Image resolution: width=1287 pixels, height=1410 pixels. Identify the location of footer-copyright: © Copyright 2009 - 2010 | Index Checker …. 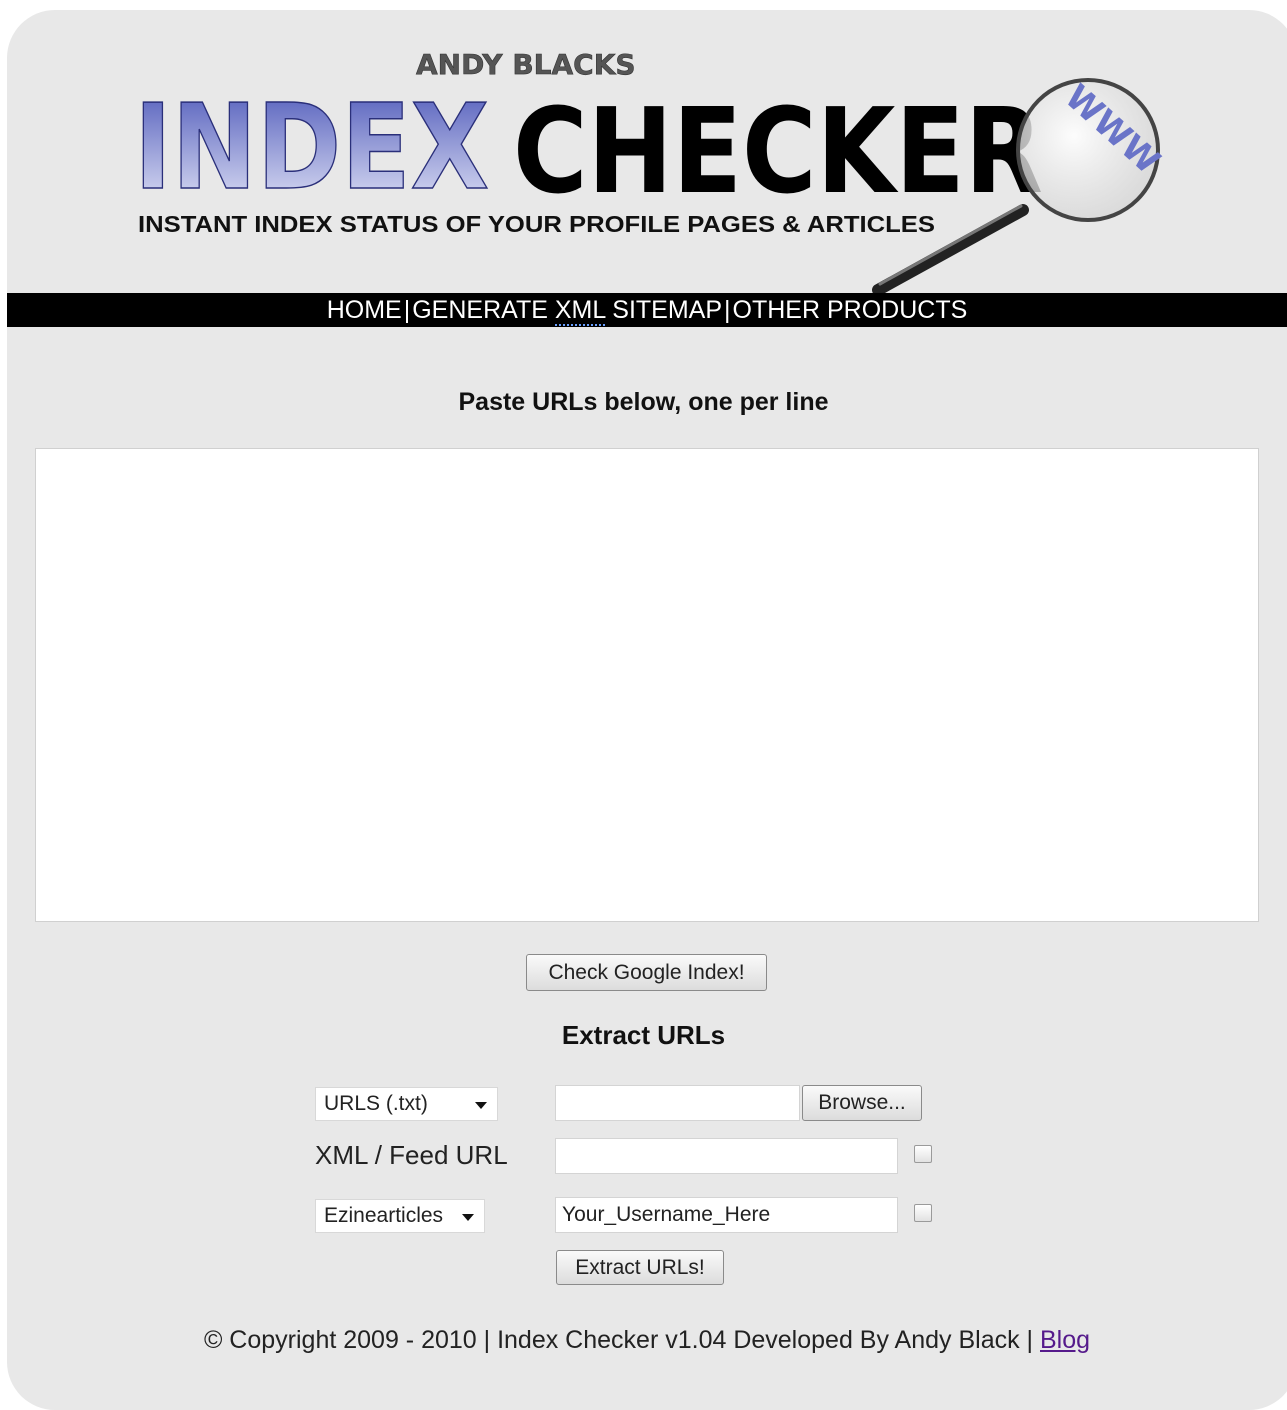
(621, 1340).